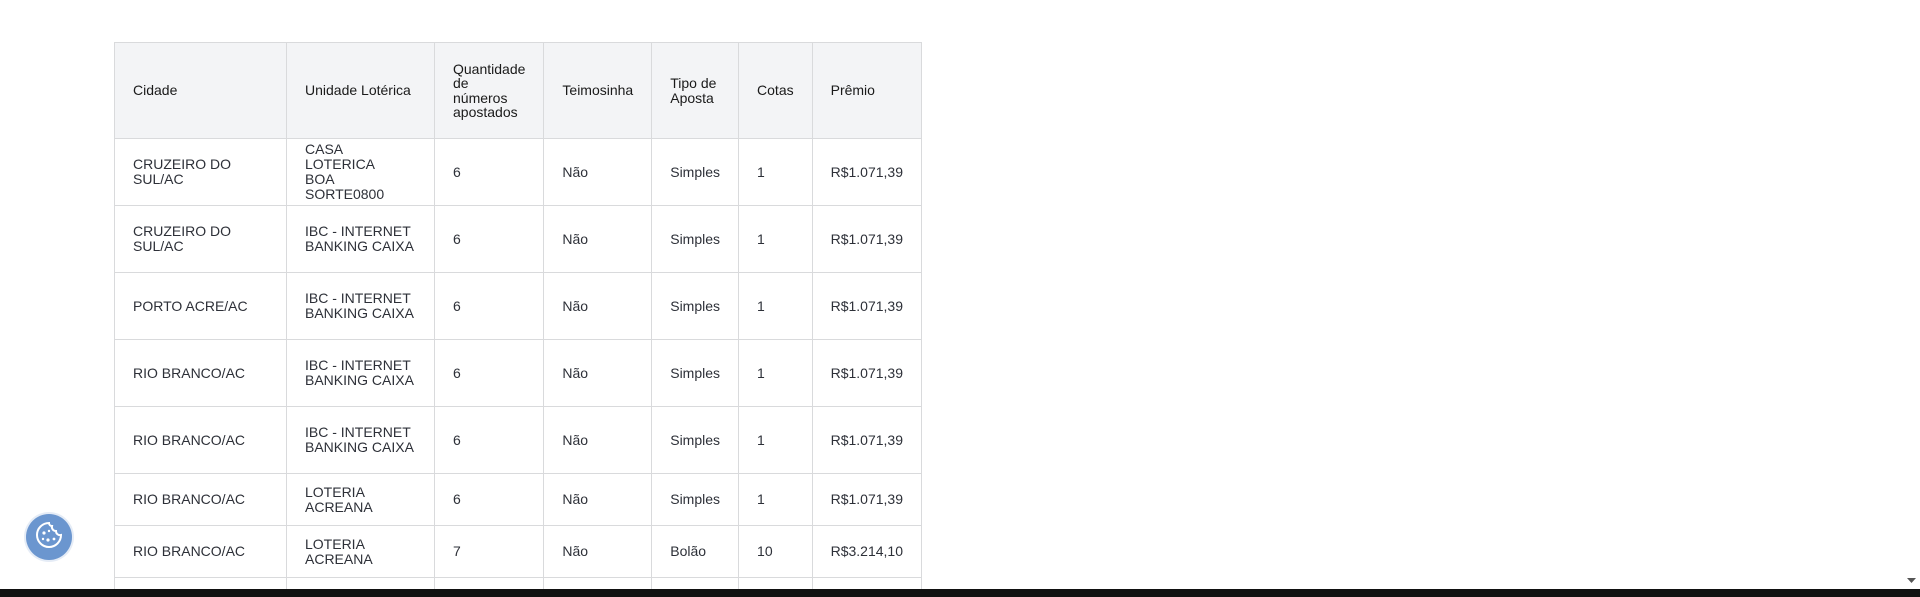  I want to click on header-cidade: Cidade, so click(200, 90).